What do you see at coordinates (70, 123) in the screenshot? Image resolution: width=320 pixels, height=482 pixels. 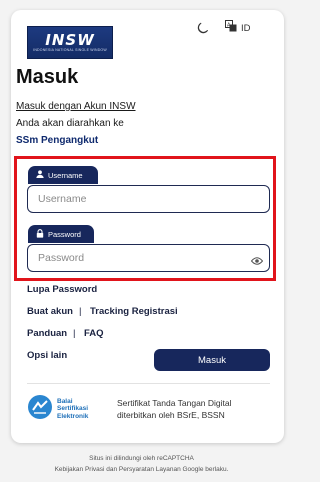 I see `redirect-text: Anda akan diarahkan ke` at bounding box center [70, 123].